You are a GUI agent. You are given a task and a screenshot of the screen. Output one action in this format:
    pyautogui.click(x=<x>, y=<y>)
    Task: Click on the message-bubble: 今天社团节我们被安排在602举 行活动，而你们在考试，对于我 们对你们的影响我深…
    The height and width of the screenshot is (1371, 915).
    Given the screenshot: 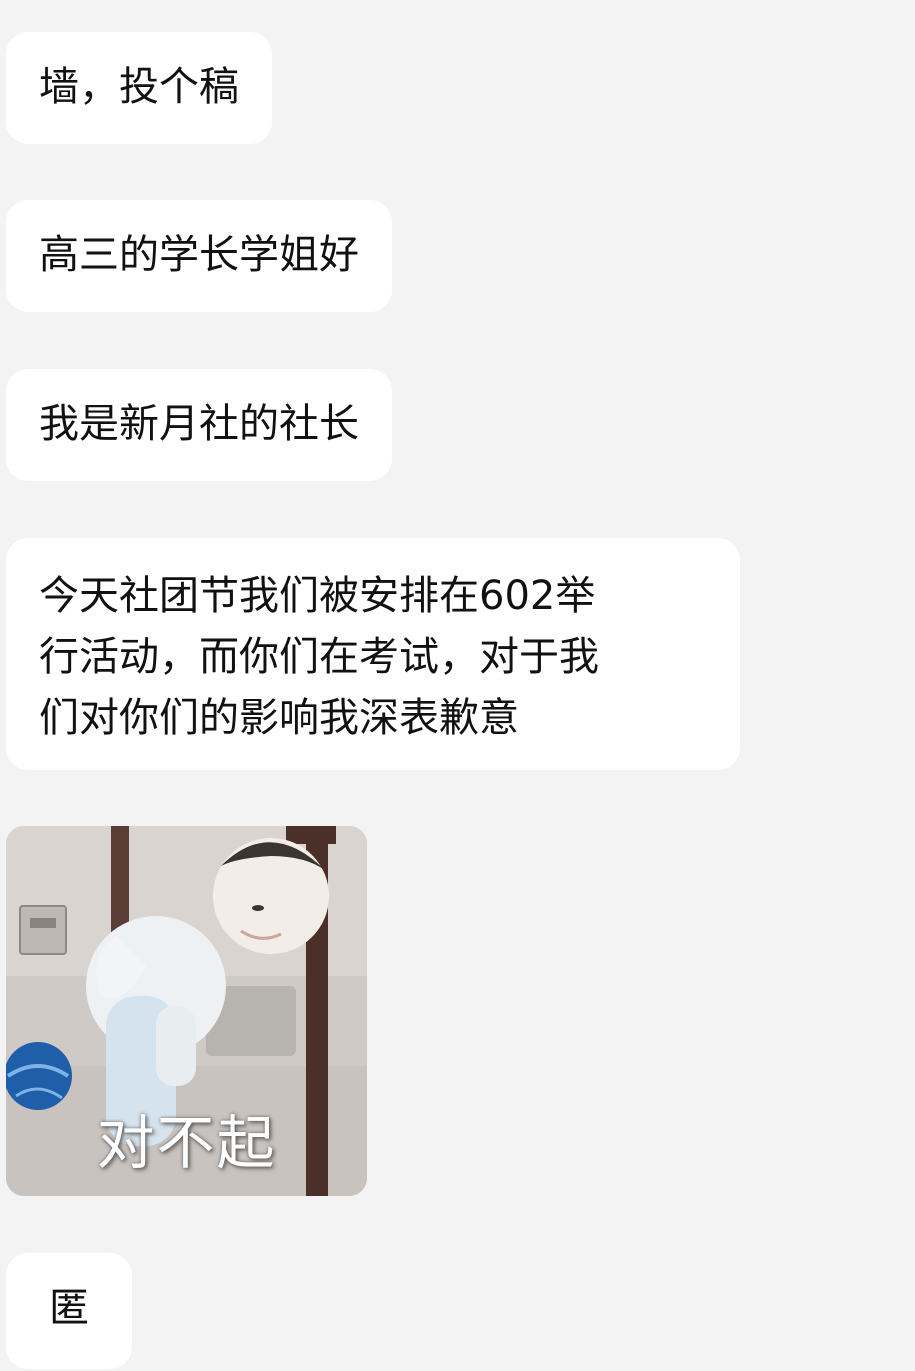 What is the action you would take?
    pyautogui.click(x=373, y=654)
    